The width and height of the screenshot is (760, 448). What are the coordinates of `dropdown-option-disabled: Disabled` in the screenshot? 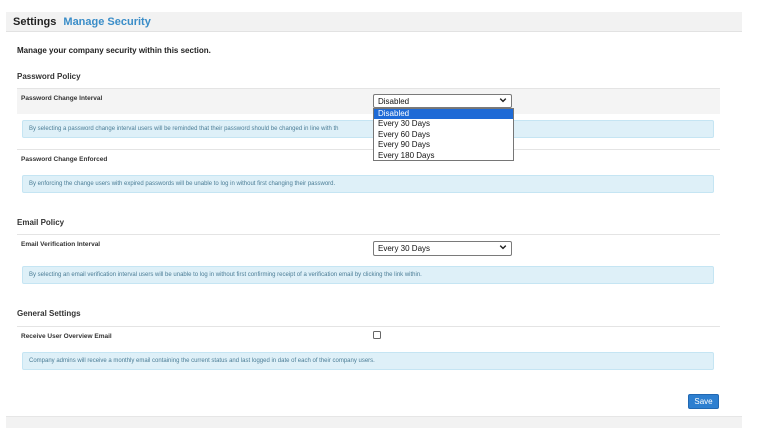 It's located at (443, 114).